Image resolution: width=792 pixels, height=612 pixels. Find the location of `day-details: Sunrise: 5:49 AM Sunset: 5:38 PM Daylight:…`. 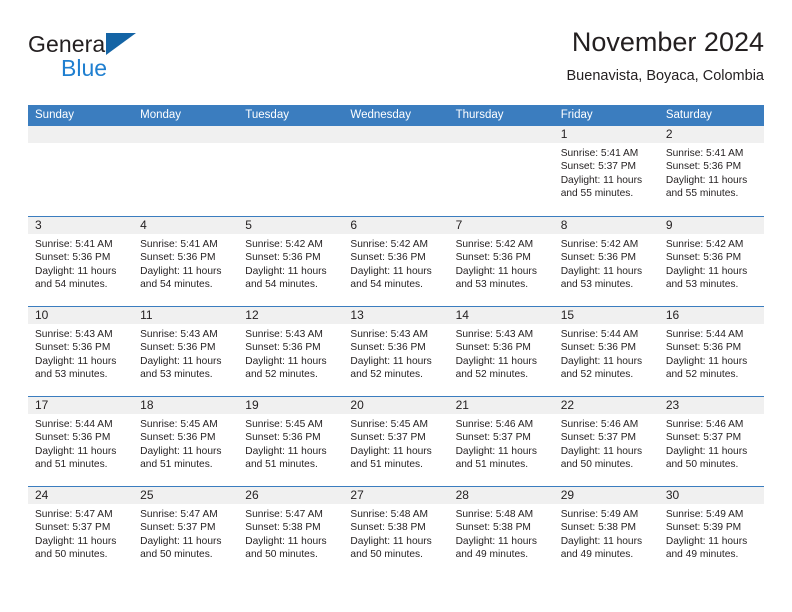

day-details: Sunrise: 5:49 AM Sunset: 5:38 PM Daylight:… is located at coordinates (606, 532).